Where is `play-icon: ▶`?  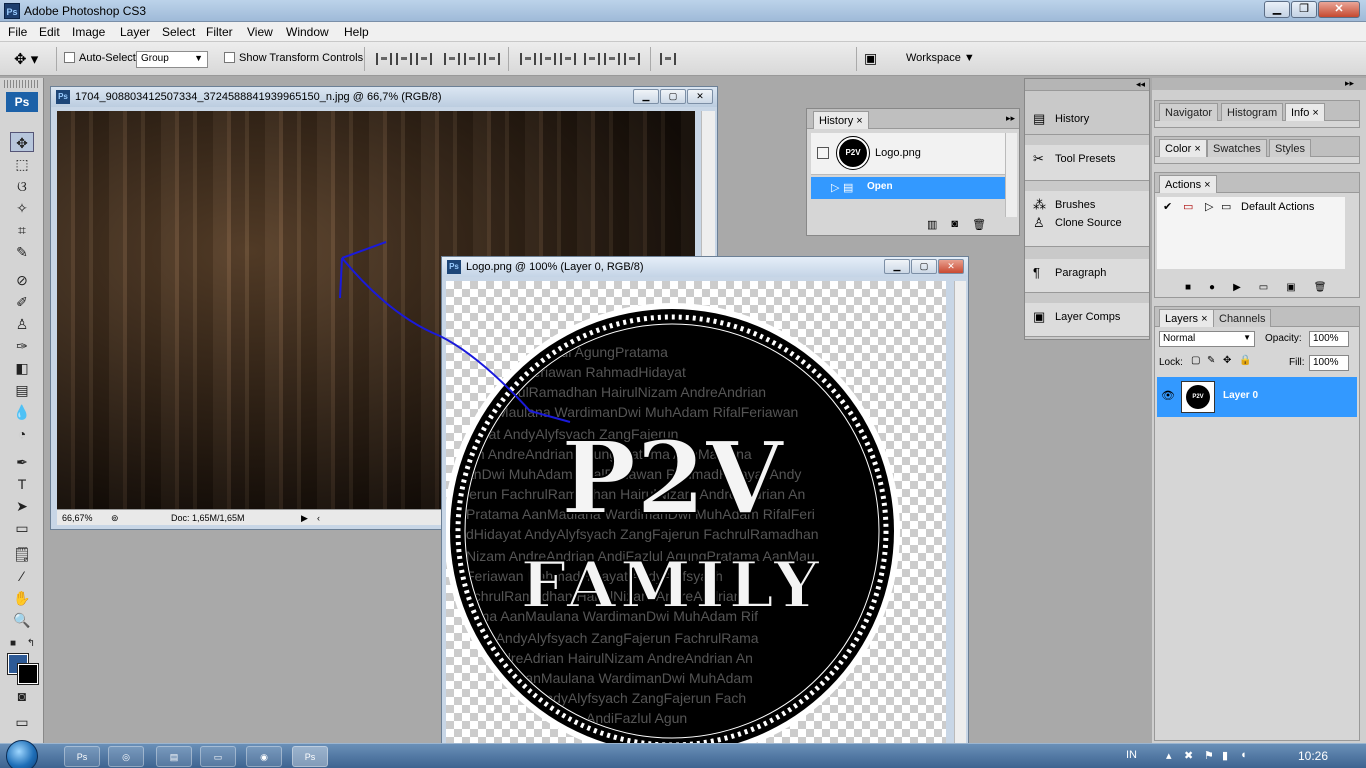 play-icon: ▶ is located at coordinates (1237, 287).